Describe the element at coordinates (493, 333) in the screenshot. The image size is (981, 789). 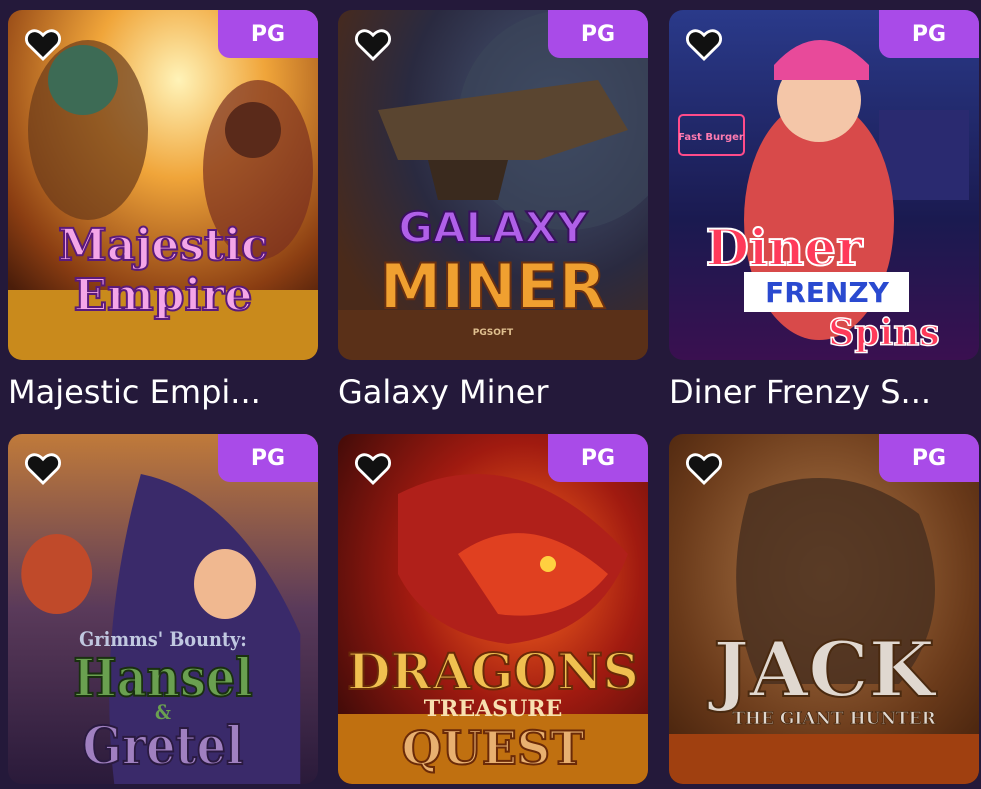
I see `svg-text: PGSOFT` at that location.